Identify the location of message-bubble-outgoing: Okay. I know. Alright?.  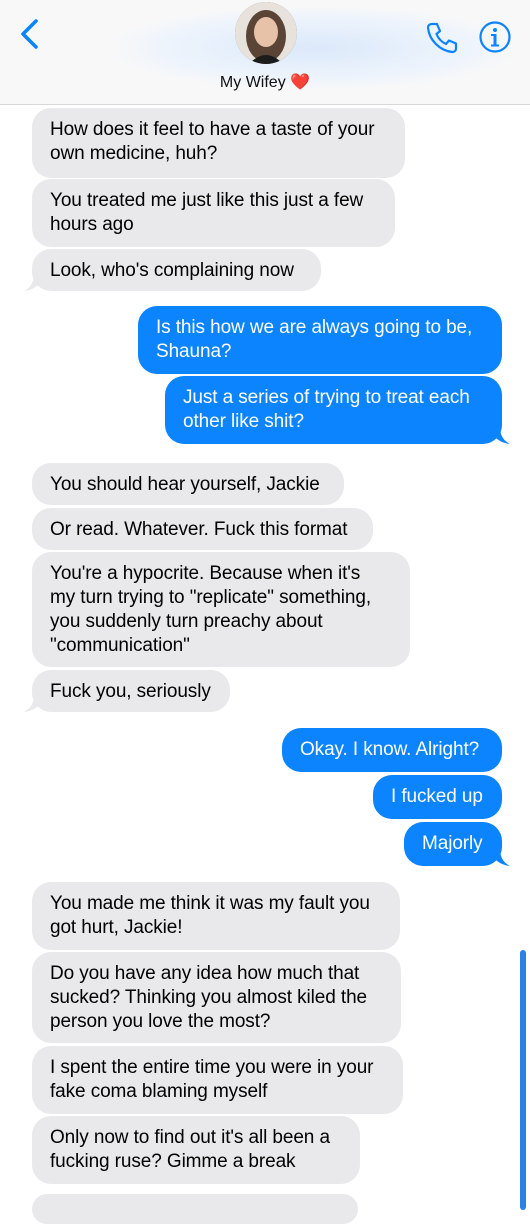
(392, 750).